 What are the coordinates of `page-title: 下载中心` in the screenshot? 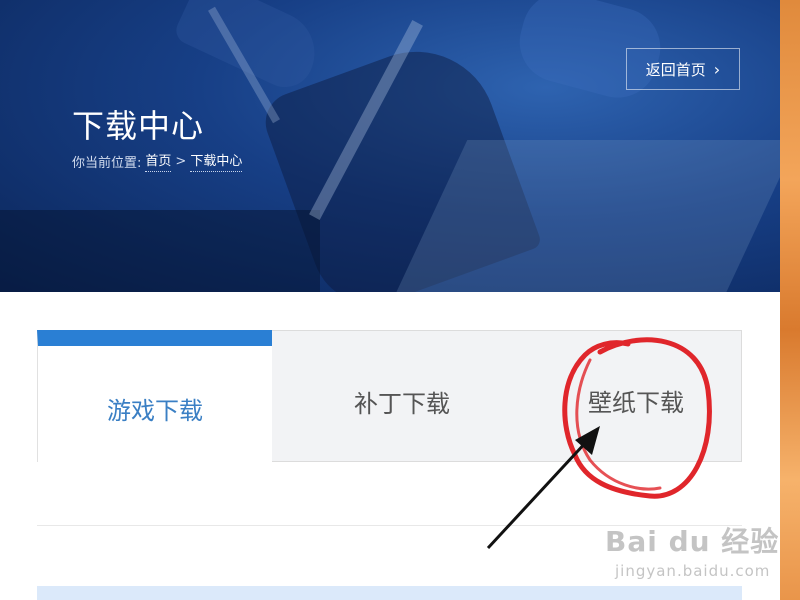 It's located at (138, 126).